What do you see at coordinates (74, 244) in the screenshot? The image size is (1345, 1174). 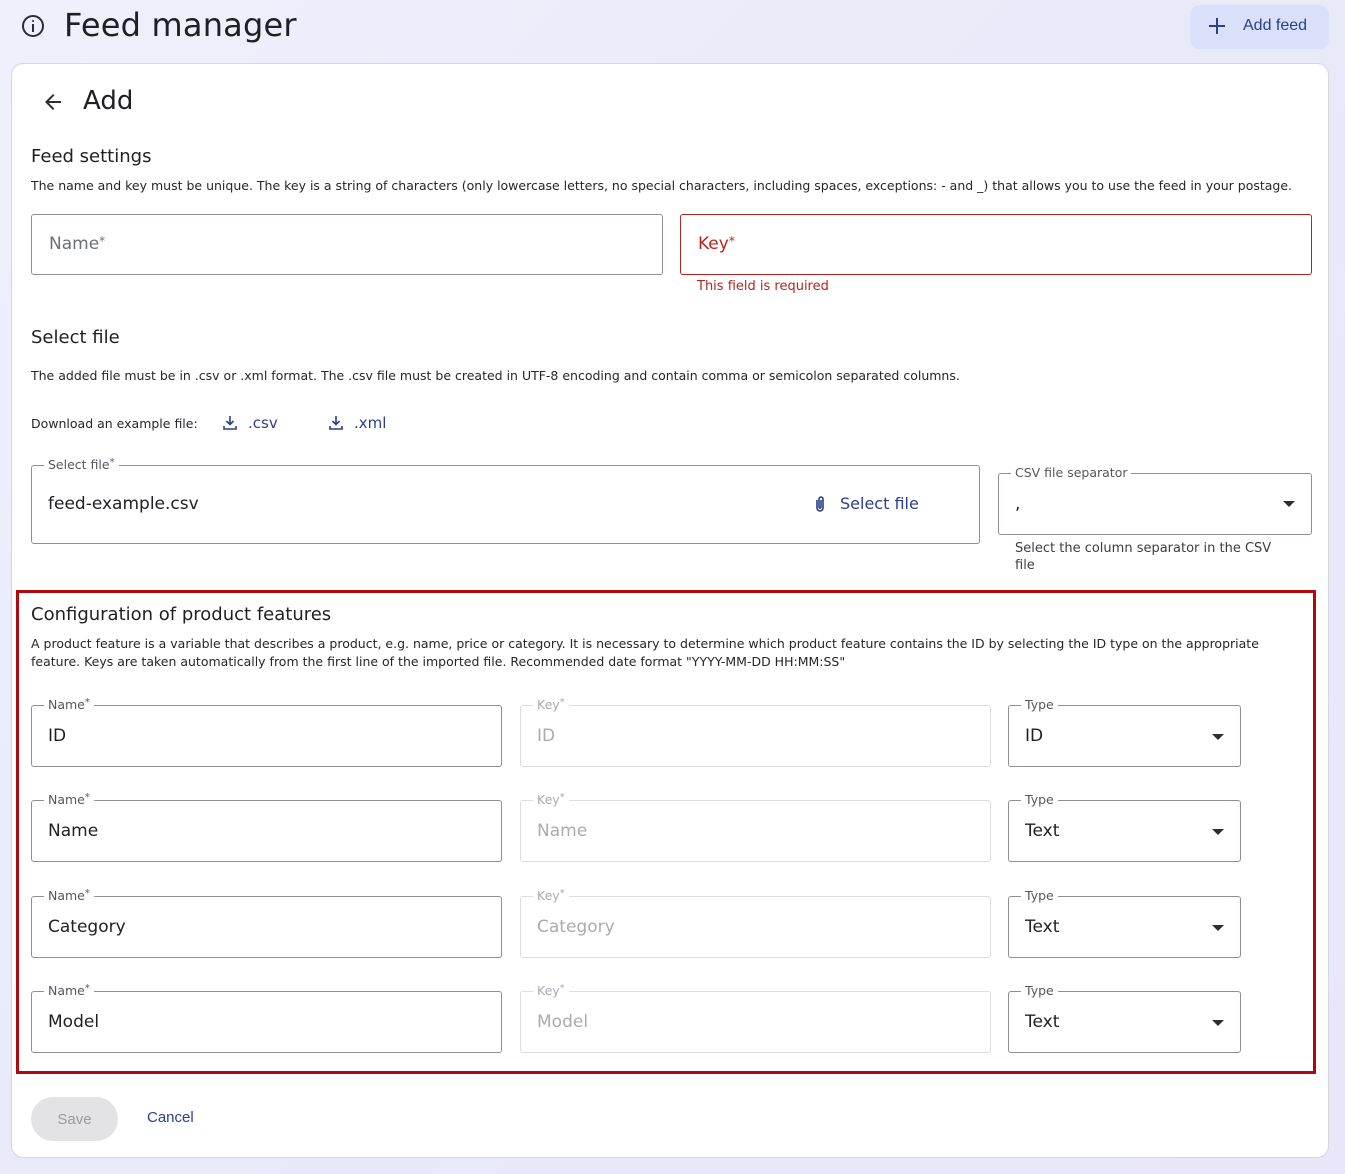 I see `name-placeholder: Name` at bounding box center [74, 244].